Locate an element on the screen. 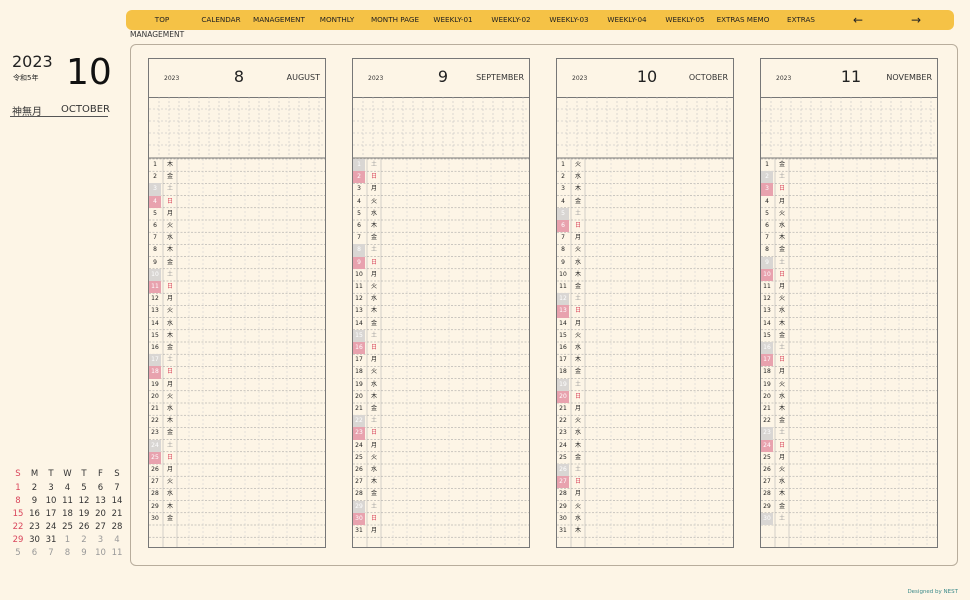  nav-weekly-01: WEEKLY-01 is located at coordinates (452, 20).